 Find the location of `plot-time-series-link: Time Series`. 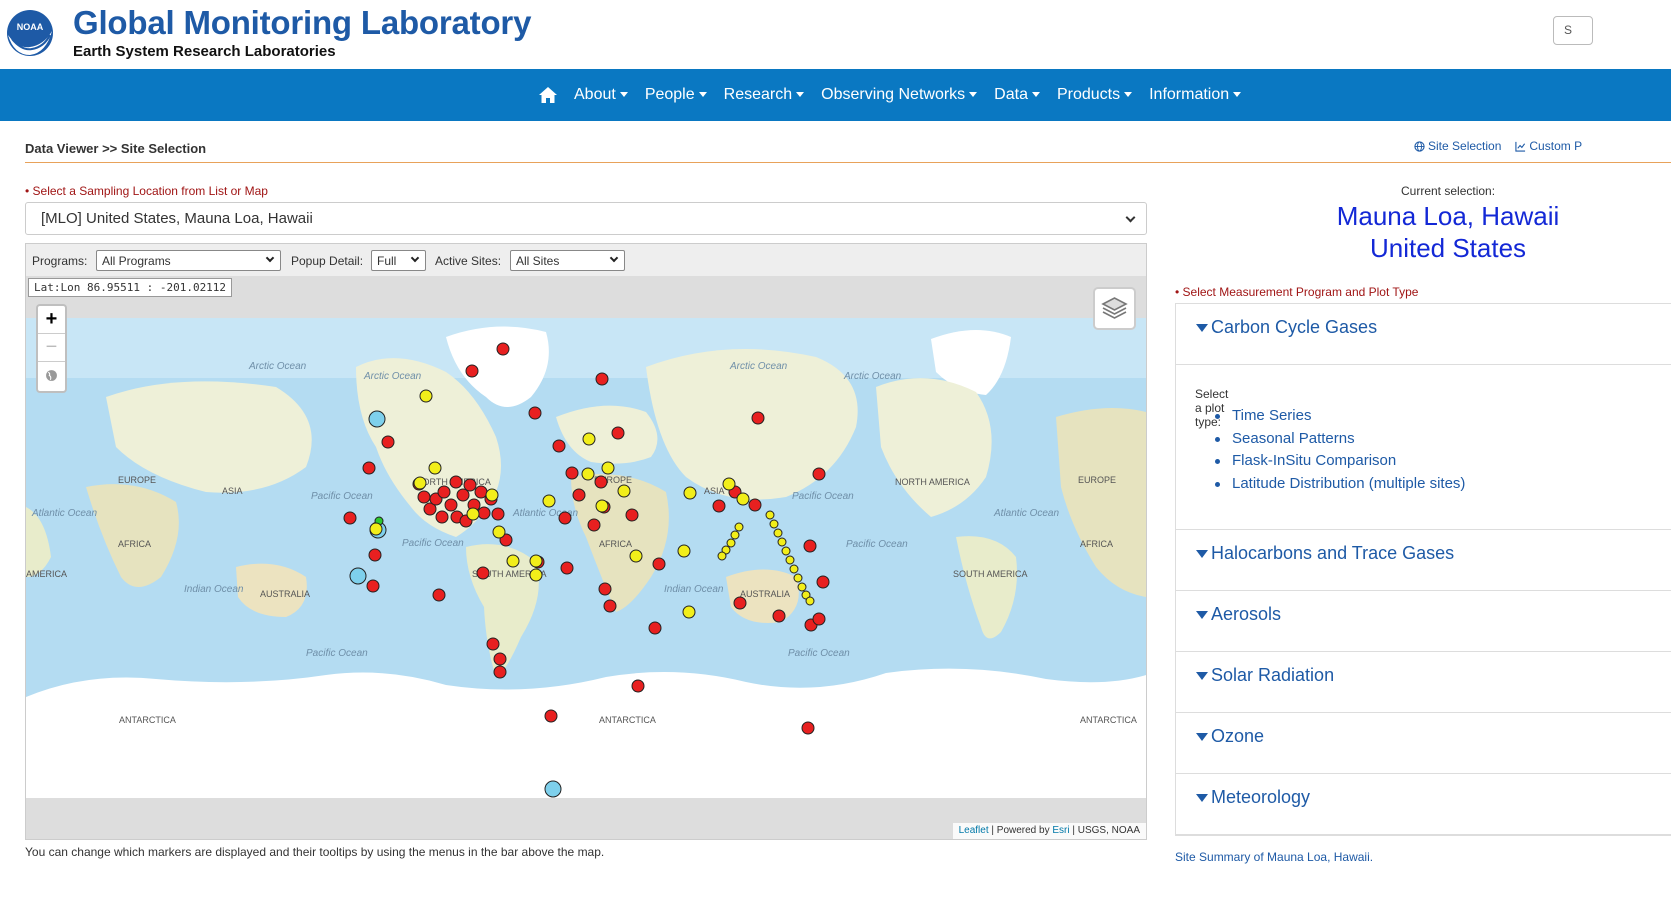

plot-time-series-link: Time Series is located at coordinates (1340, 418).